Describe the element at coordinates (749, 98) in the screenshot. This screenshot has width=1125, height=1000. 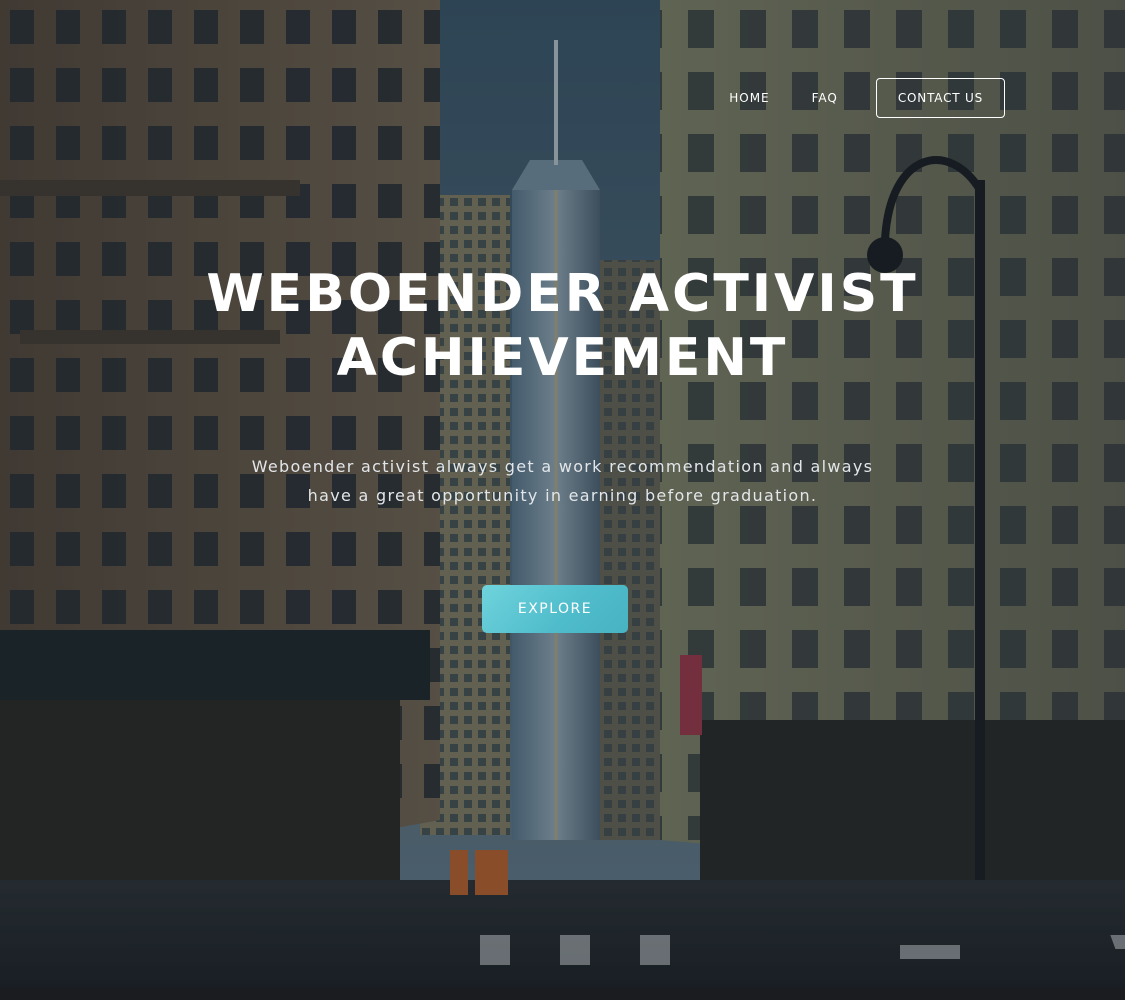
I see `nav-item-home: HOME` at that location.